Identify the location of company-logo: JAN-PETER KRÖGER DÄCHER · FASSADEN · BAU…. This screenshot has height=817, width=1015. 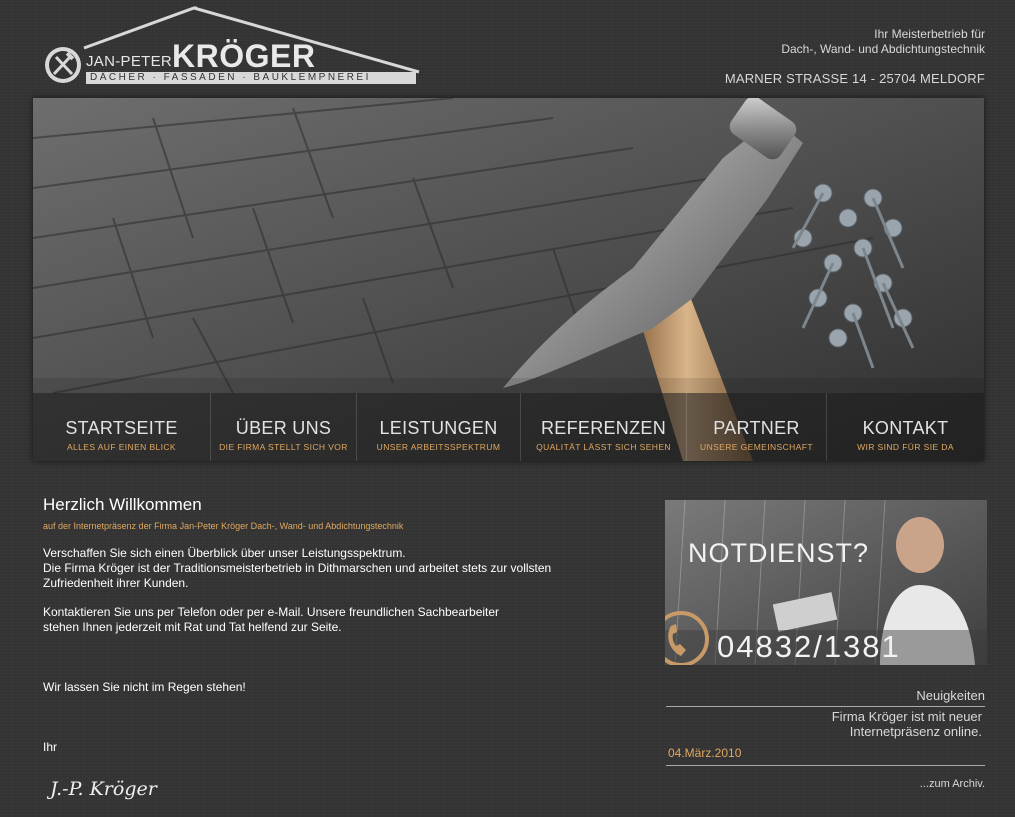
(234, 50).